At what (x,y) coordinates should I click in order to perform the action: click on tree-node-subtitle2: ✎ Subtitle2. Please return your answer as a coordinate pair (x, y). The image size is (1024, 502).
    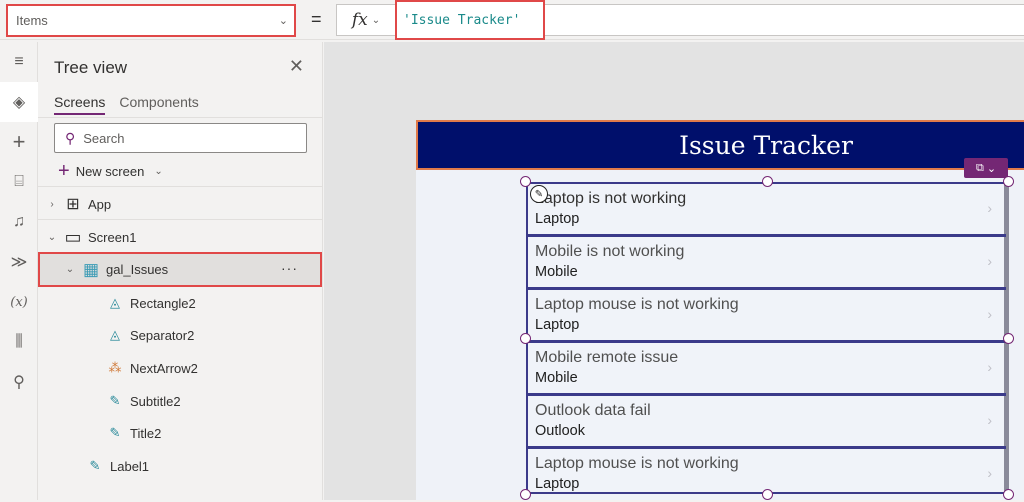
    Looking at the image, I should click on (180, 401).